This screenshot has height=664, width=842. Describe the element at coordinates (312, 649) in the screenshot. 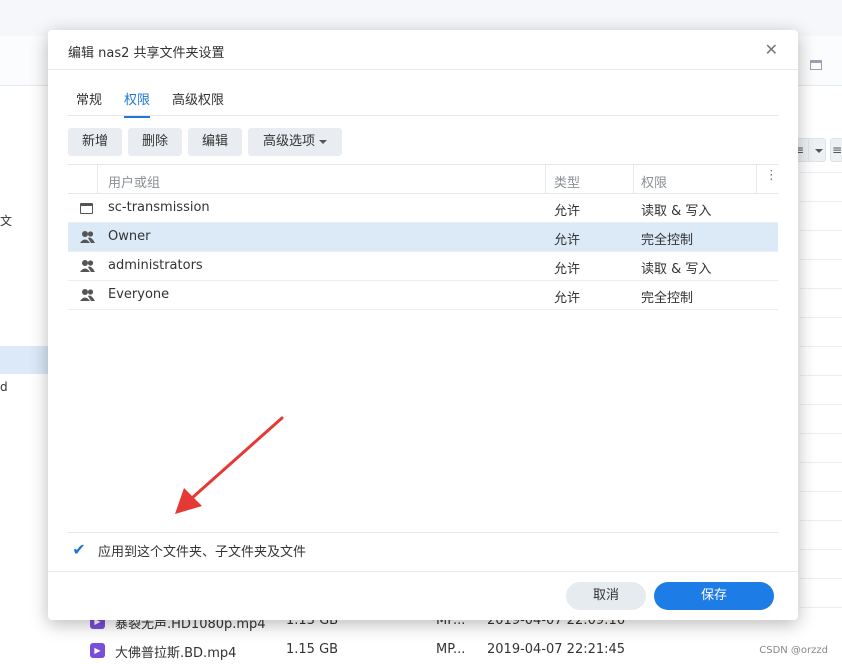

I see `bg-file-size: 1.15 GB` at that location.